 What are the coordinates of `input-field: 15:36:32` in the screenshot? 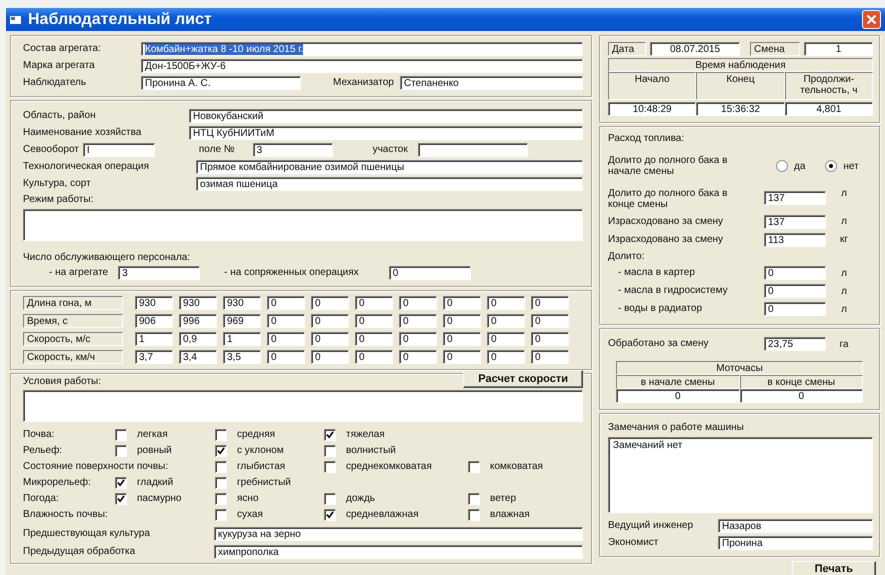 It's located at (740, 109).